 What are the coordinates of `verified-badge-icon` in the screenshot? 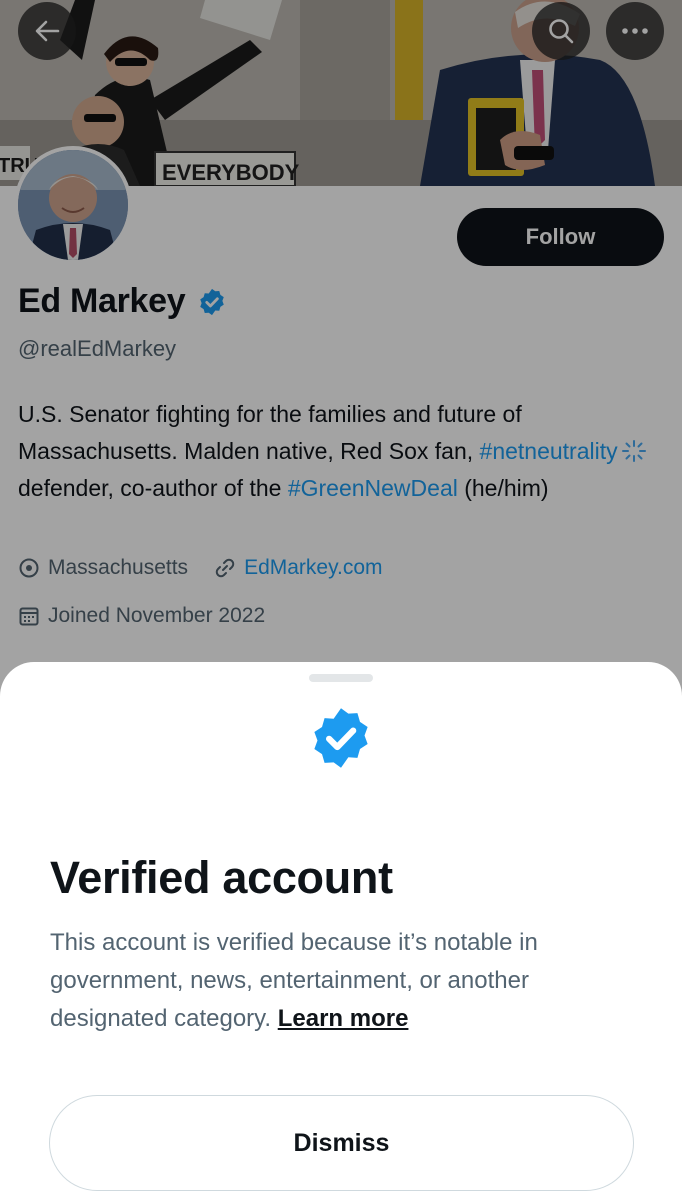 It's located at (341, 738).